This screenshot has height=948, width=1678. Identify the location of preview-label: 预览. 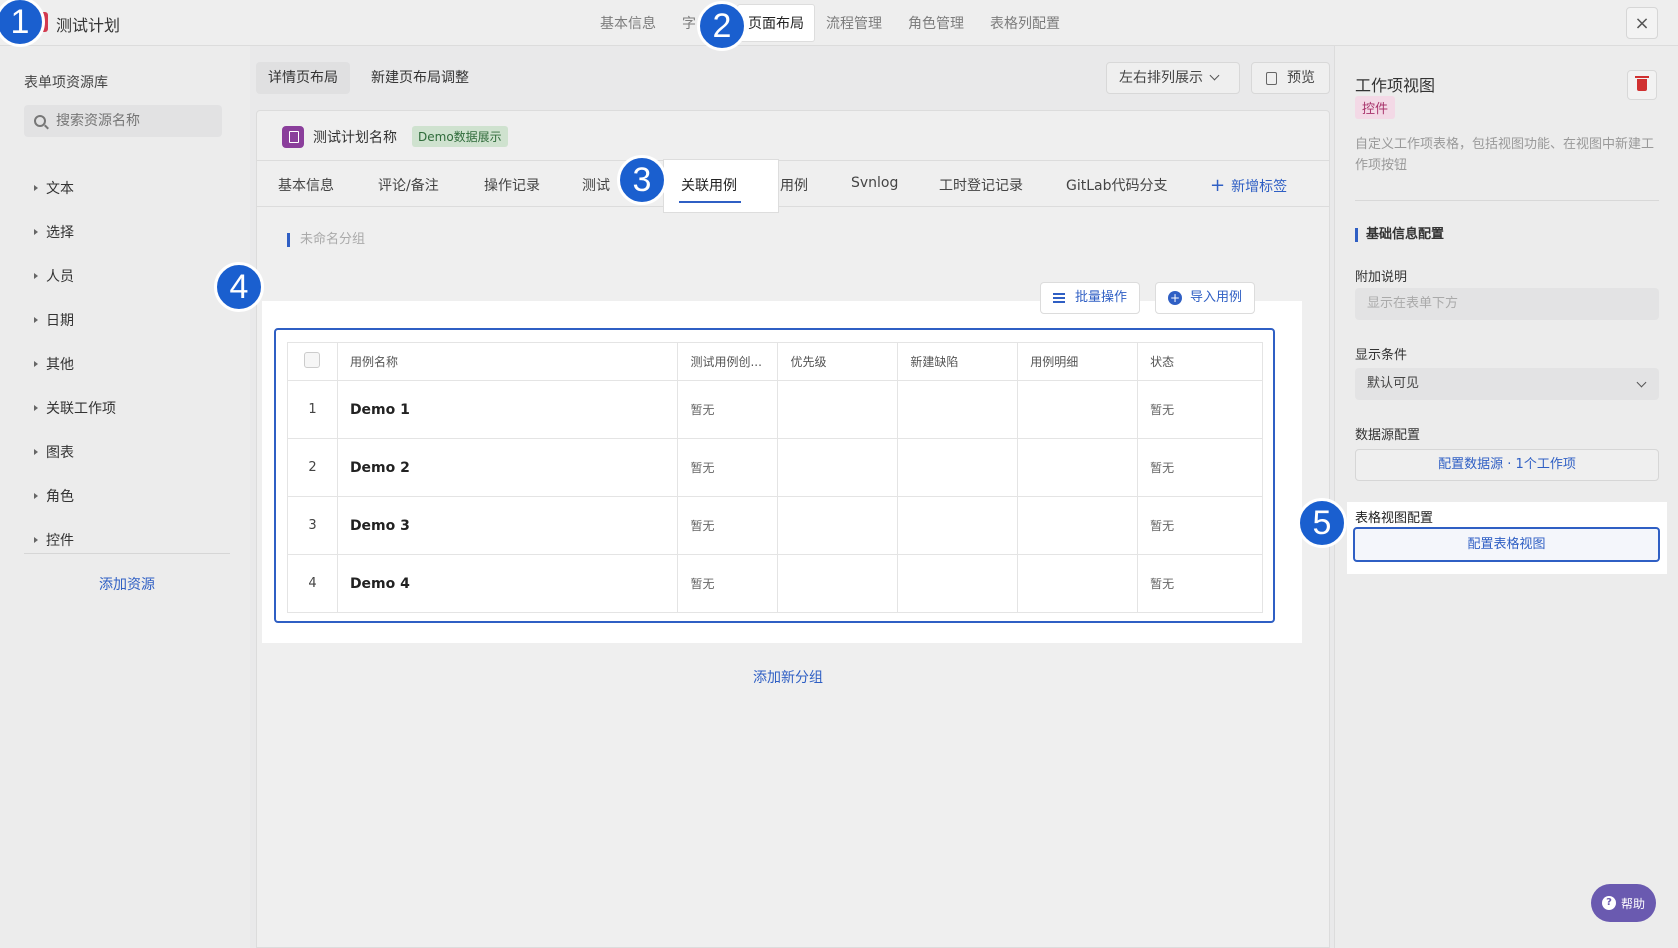
(1301, 78).